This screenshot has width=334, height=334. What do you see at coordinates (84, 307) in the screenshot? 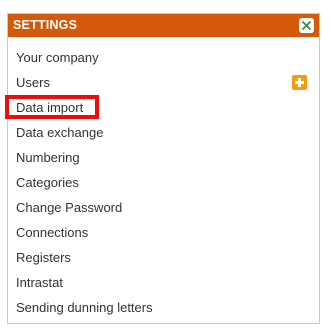
I see `menu-item-label: Sending dunning letters` at bounding box center [84, 307].